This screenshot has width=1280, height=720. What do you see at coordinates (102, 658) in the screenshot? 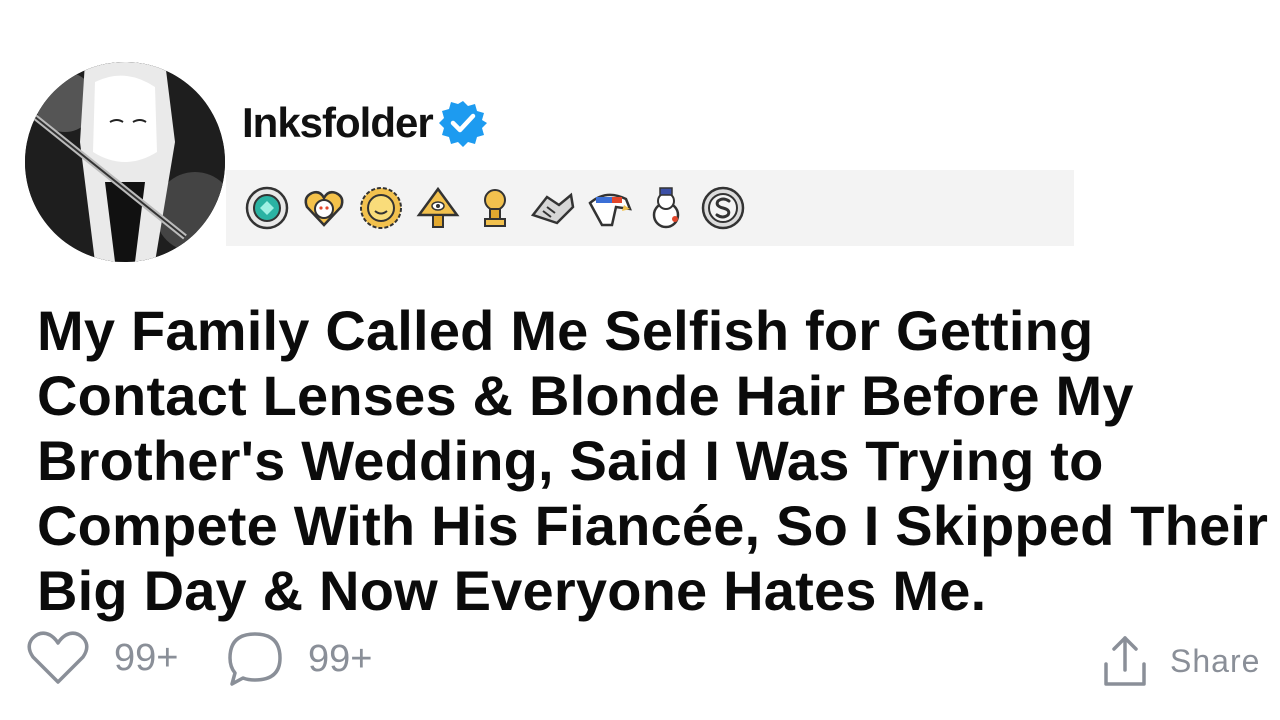
I see `like-button: 99+` at bounding box center [102, 658].